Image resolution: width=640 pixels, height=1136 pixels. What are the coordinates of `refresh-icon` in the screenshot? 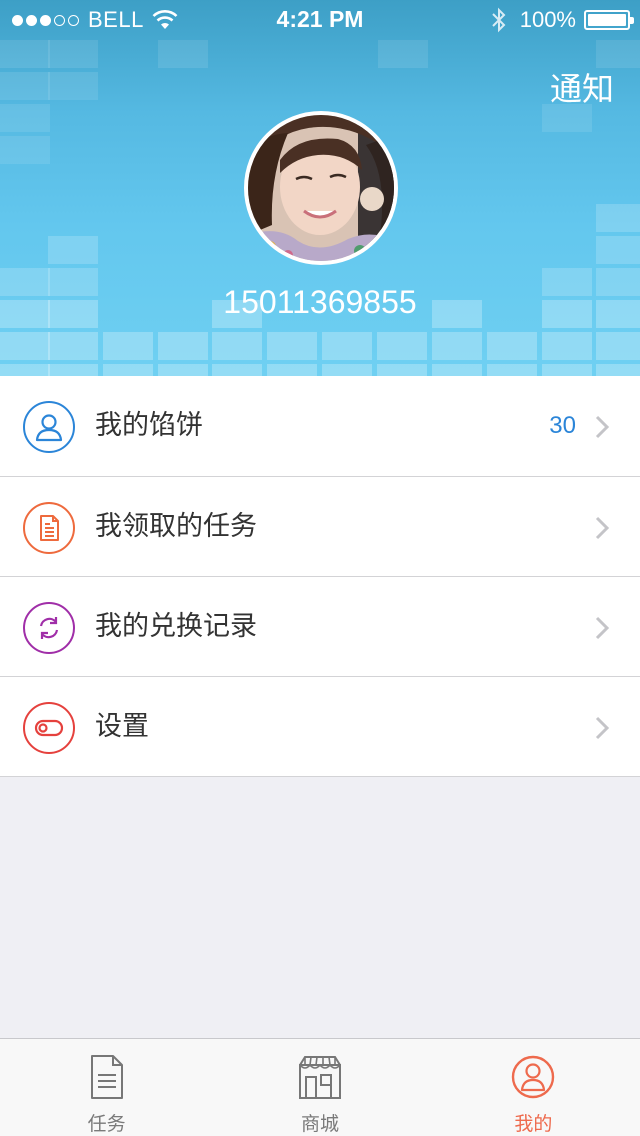 It's located at (49, 628).